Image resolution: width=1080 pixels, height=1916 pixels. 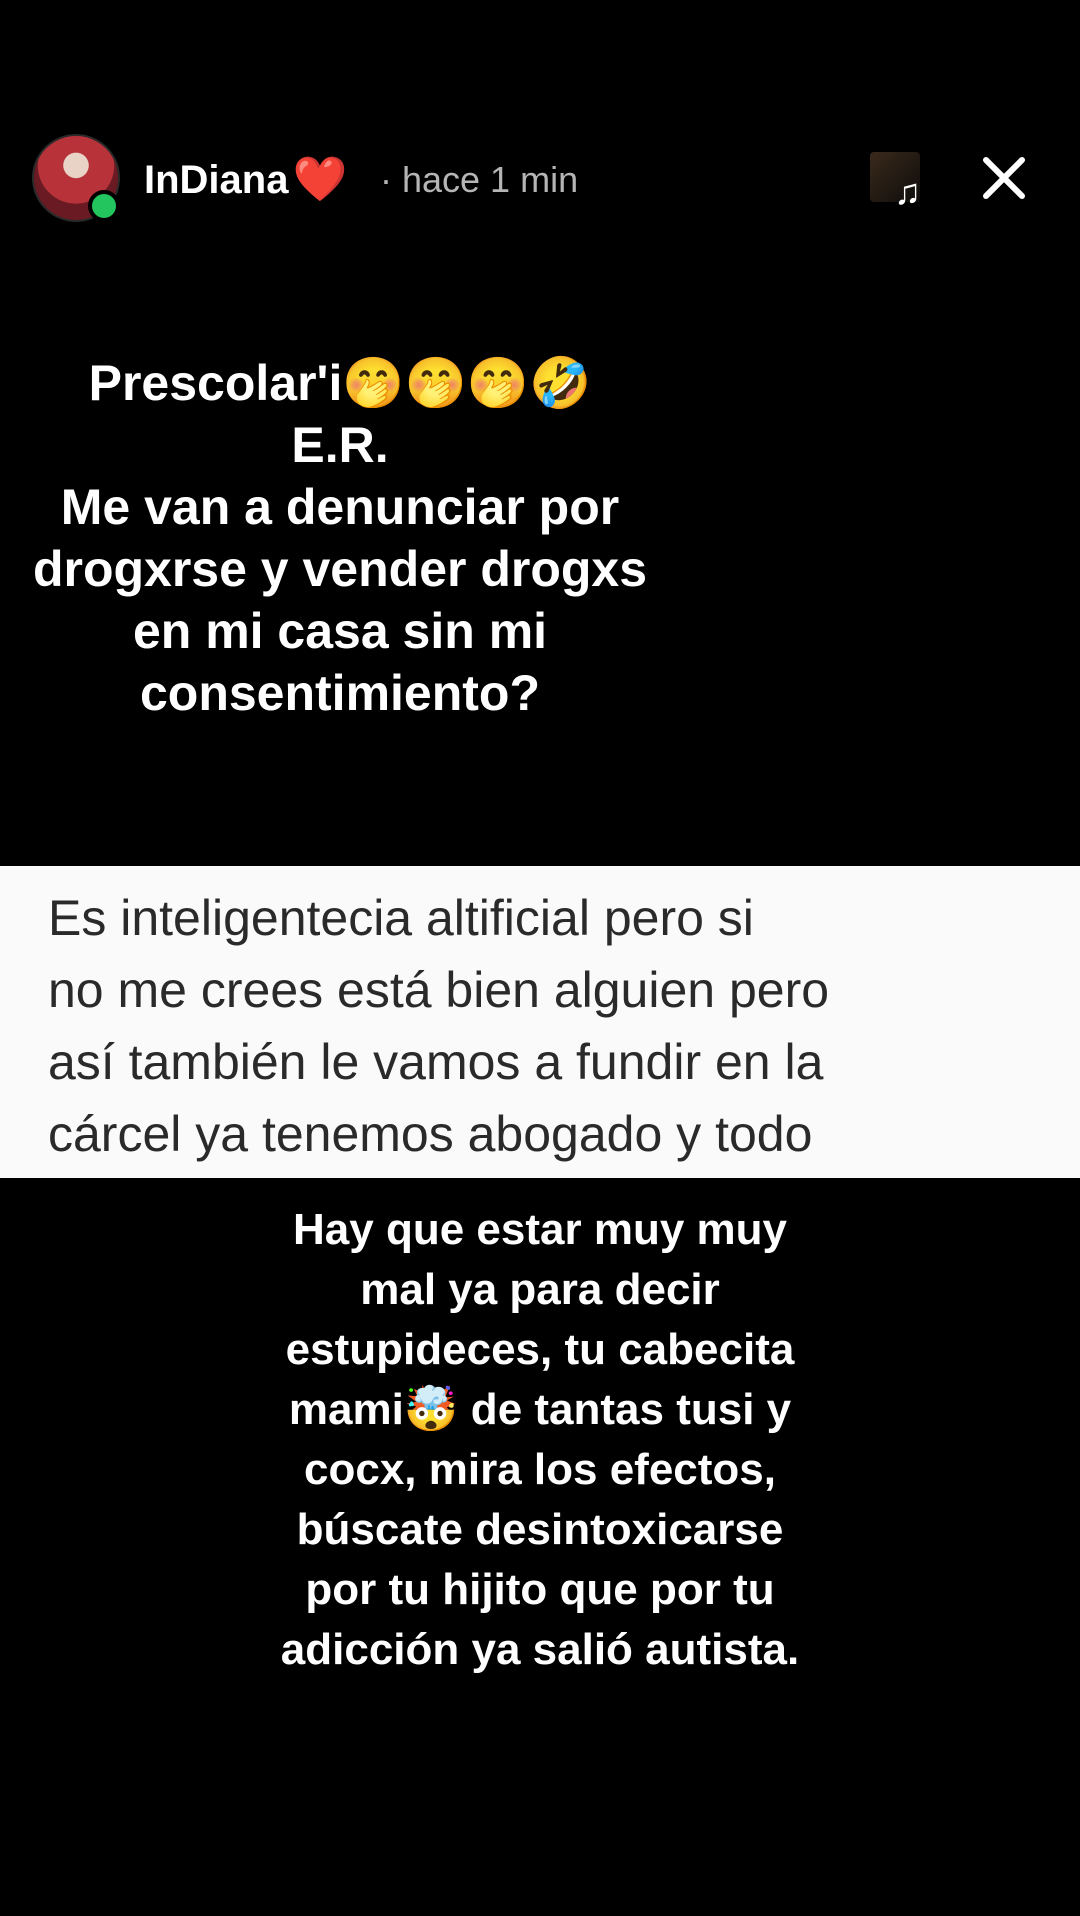 I want to click on close-icon, so click(x=1004, y=178).